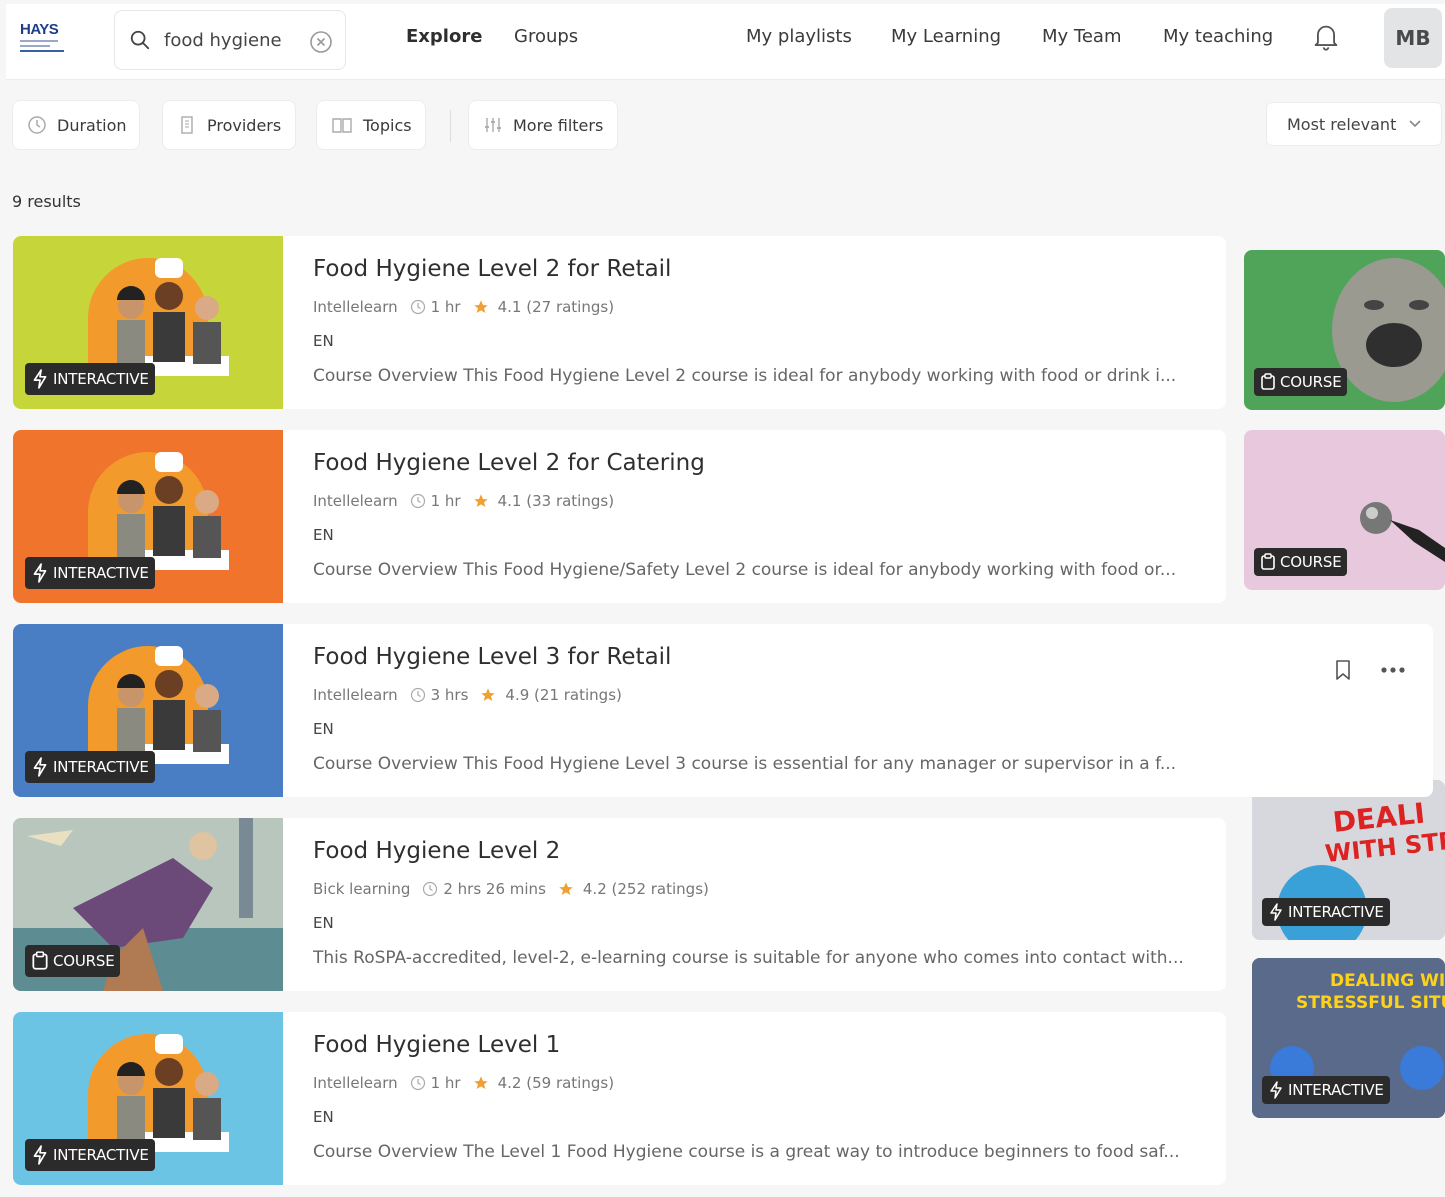 This screenshot has width=1445, height=1197. I want to click on providers-filter: Providers, so click(229, 125).